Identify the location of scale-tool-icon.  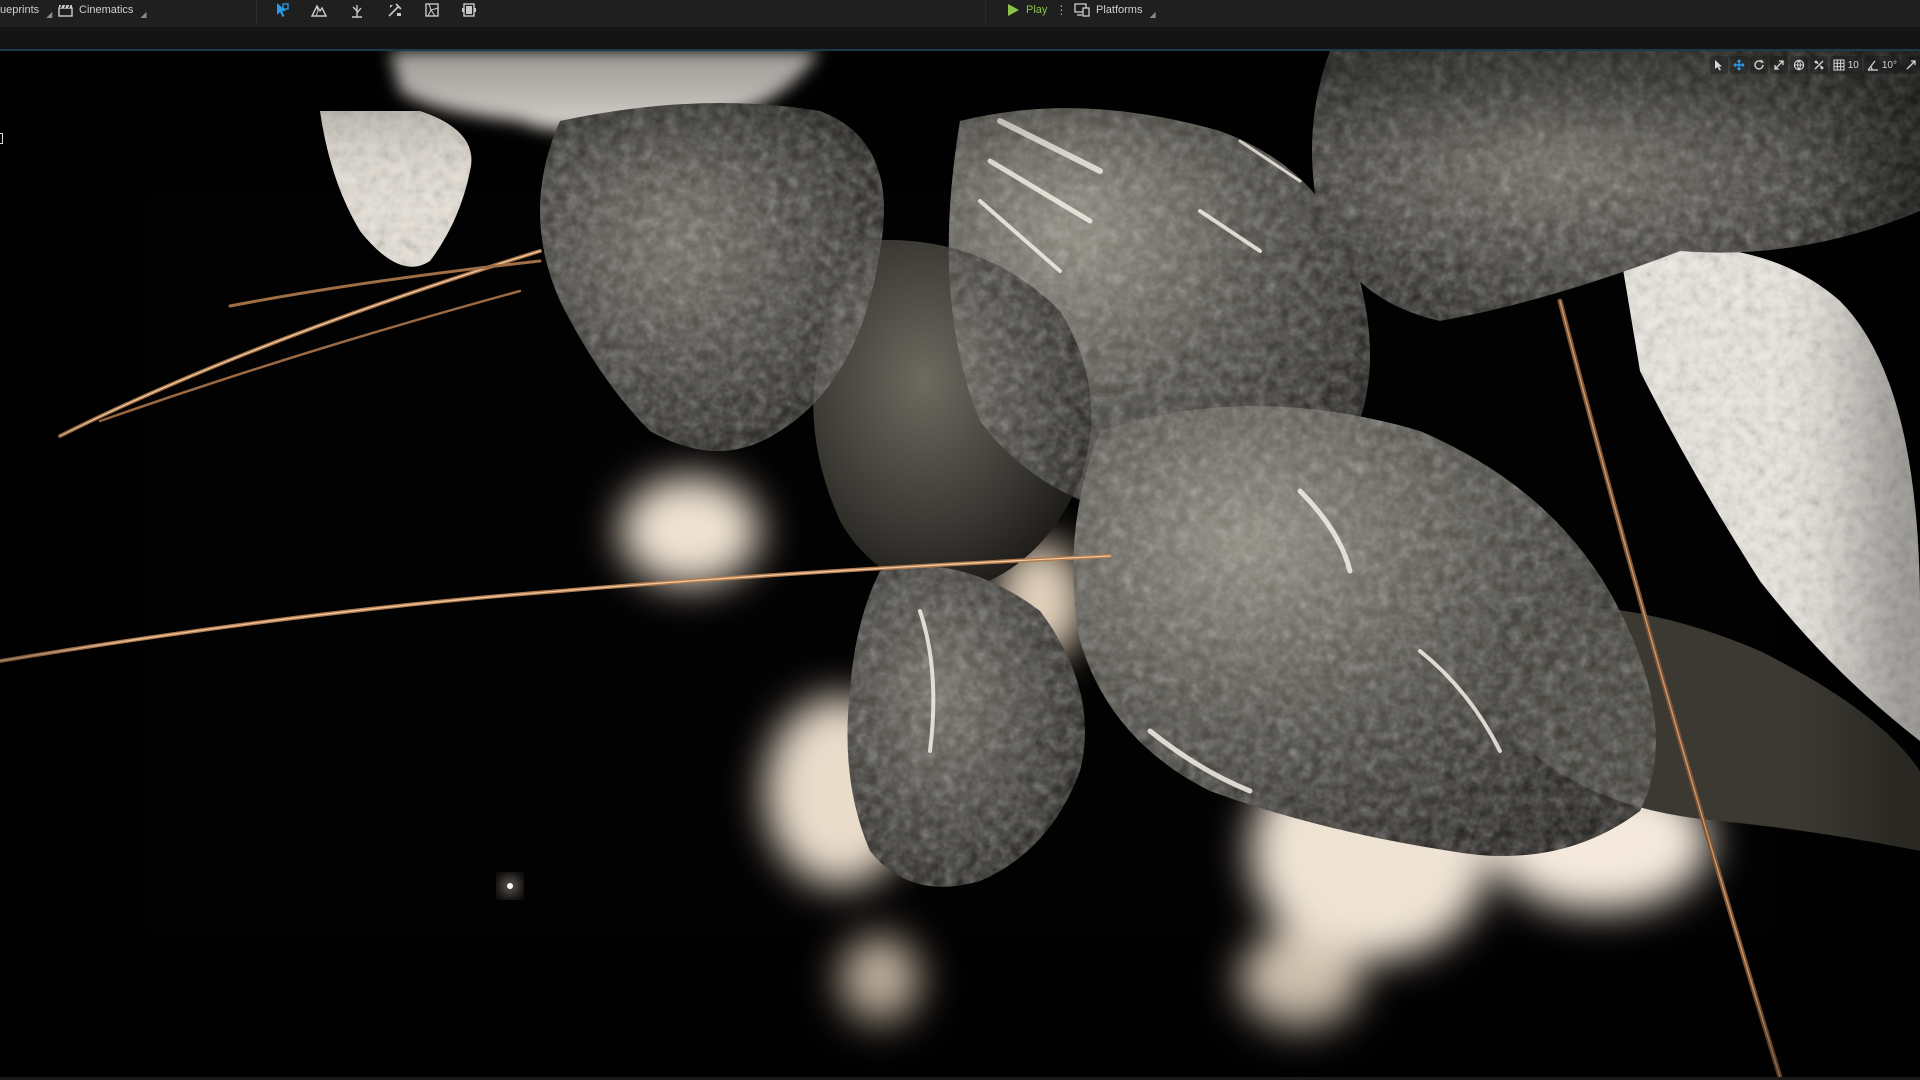
(1779, 65).